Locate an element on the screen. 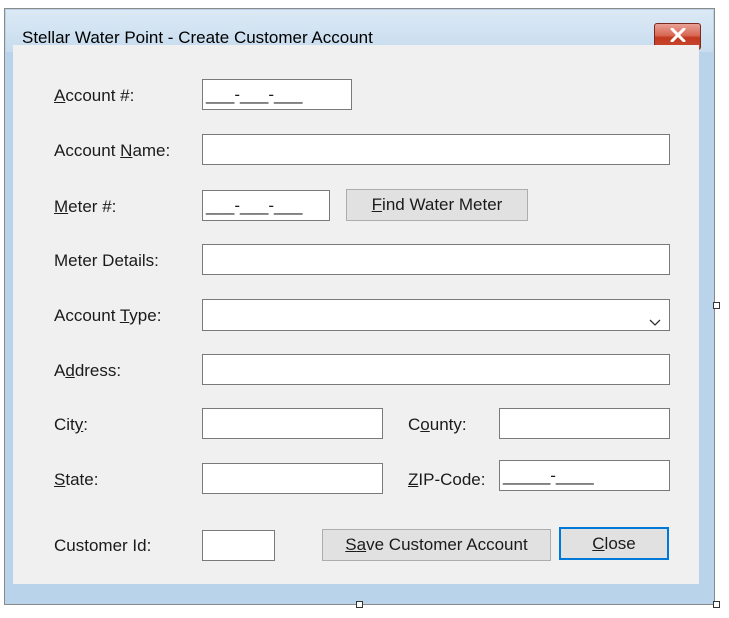 The height and width of the screenshot is (618, 729). resize-handle-corner is located at coordinates (716, 604).